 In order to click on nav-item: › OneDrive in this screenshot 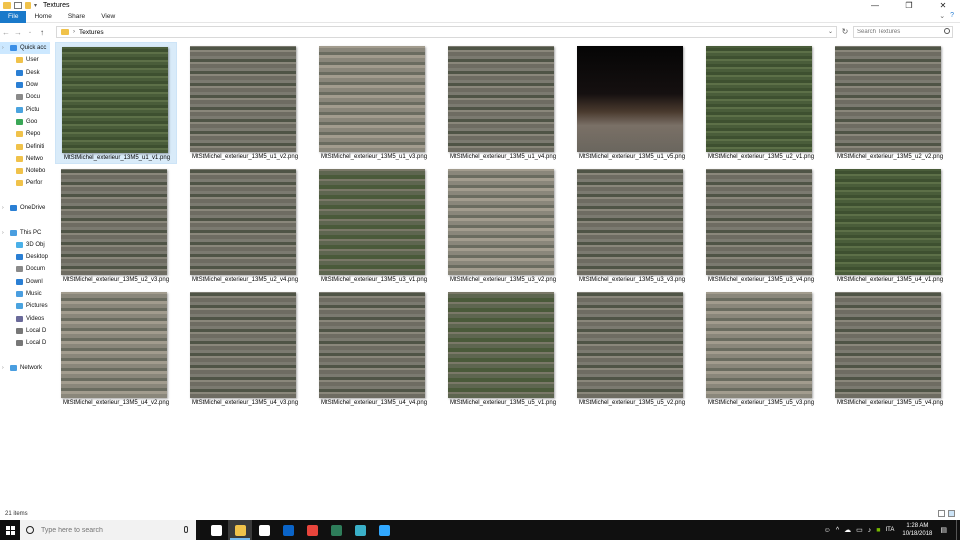, I will do `click(25, 208)`.